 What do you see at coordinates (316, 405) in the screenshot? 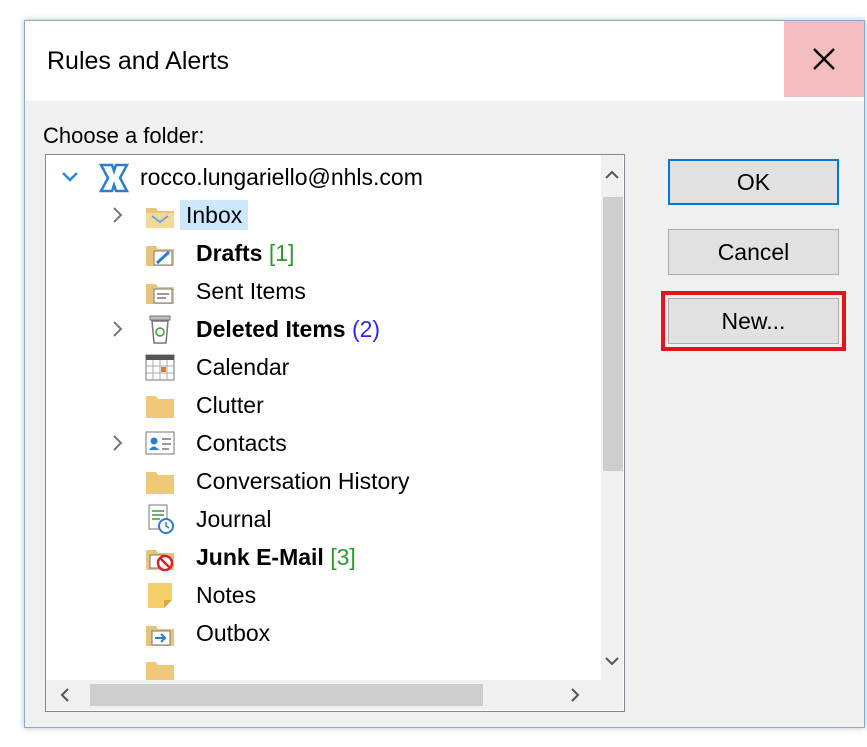
I see `tree-item-clutter: Clutter` at bounding box center [316, 405].